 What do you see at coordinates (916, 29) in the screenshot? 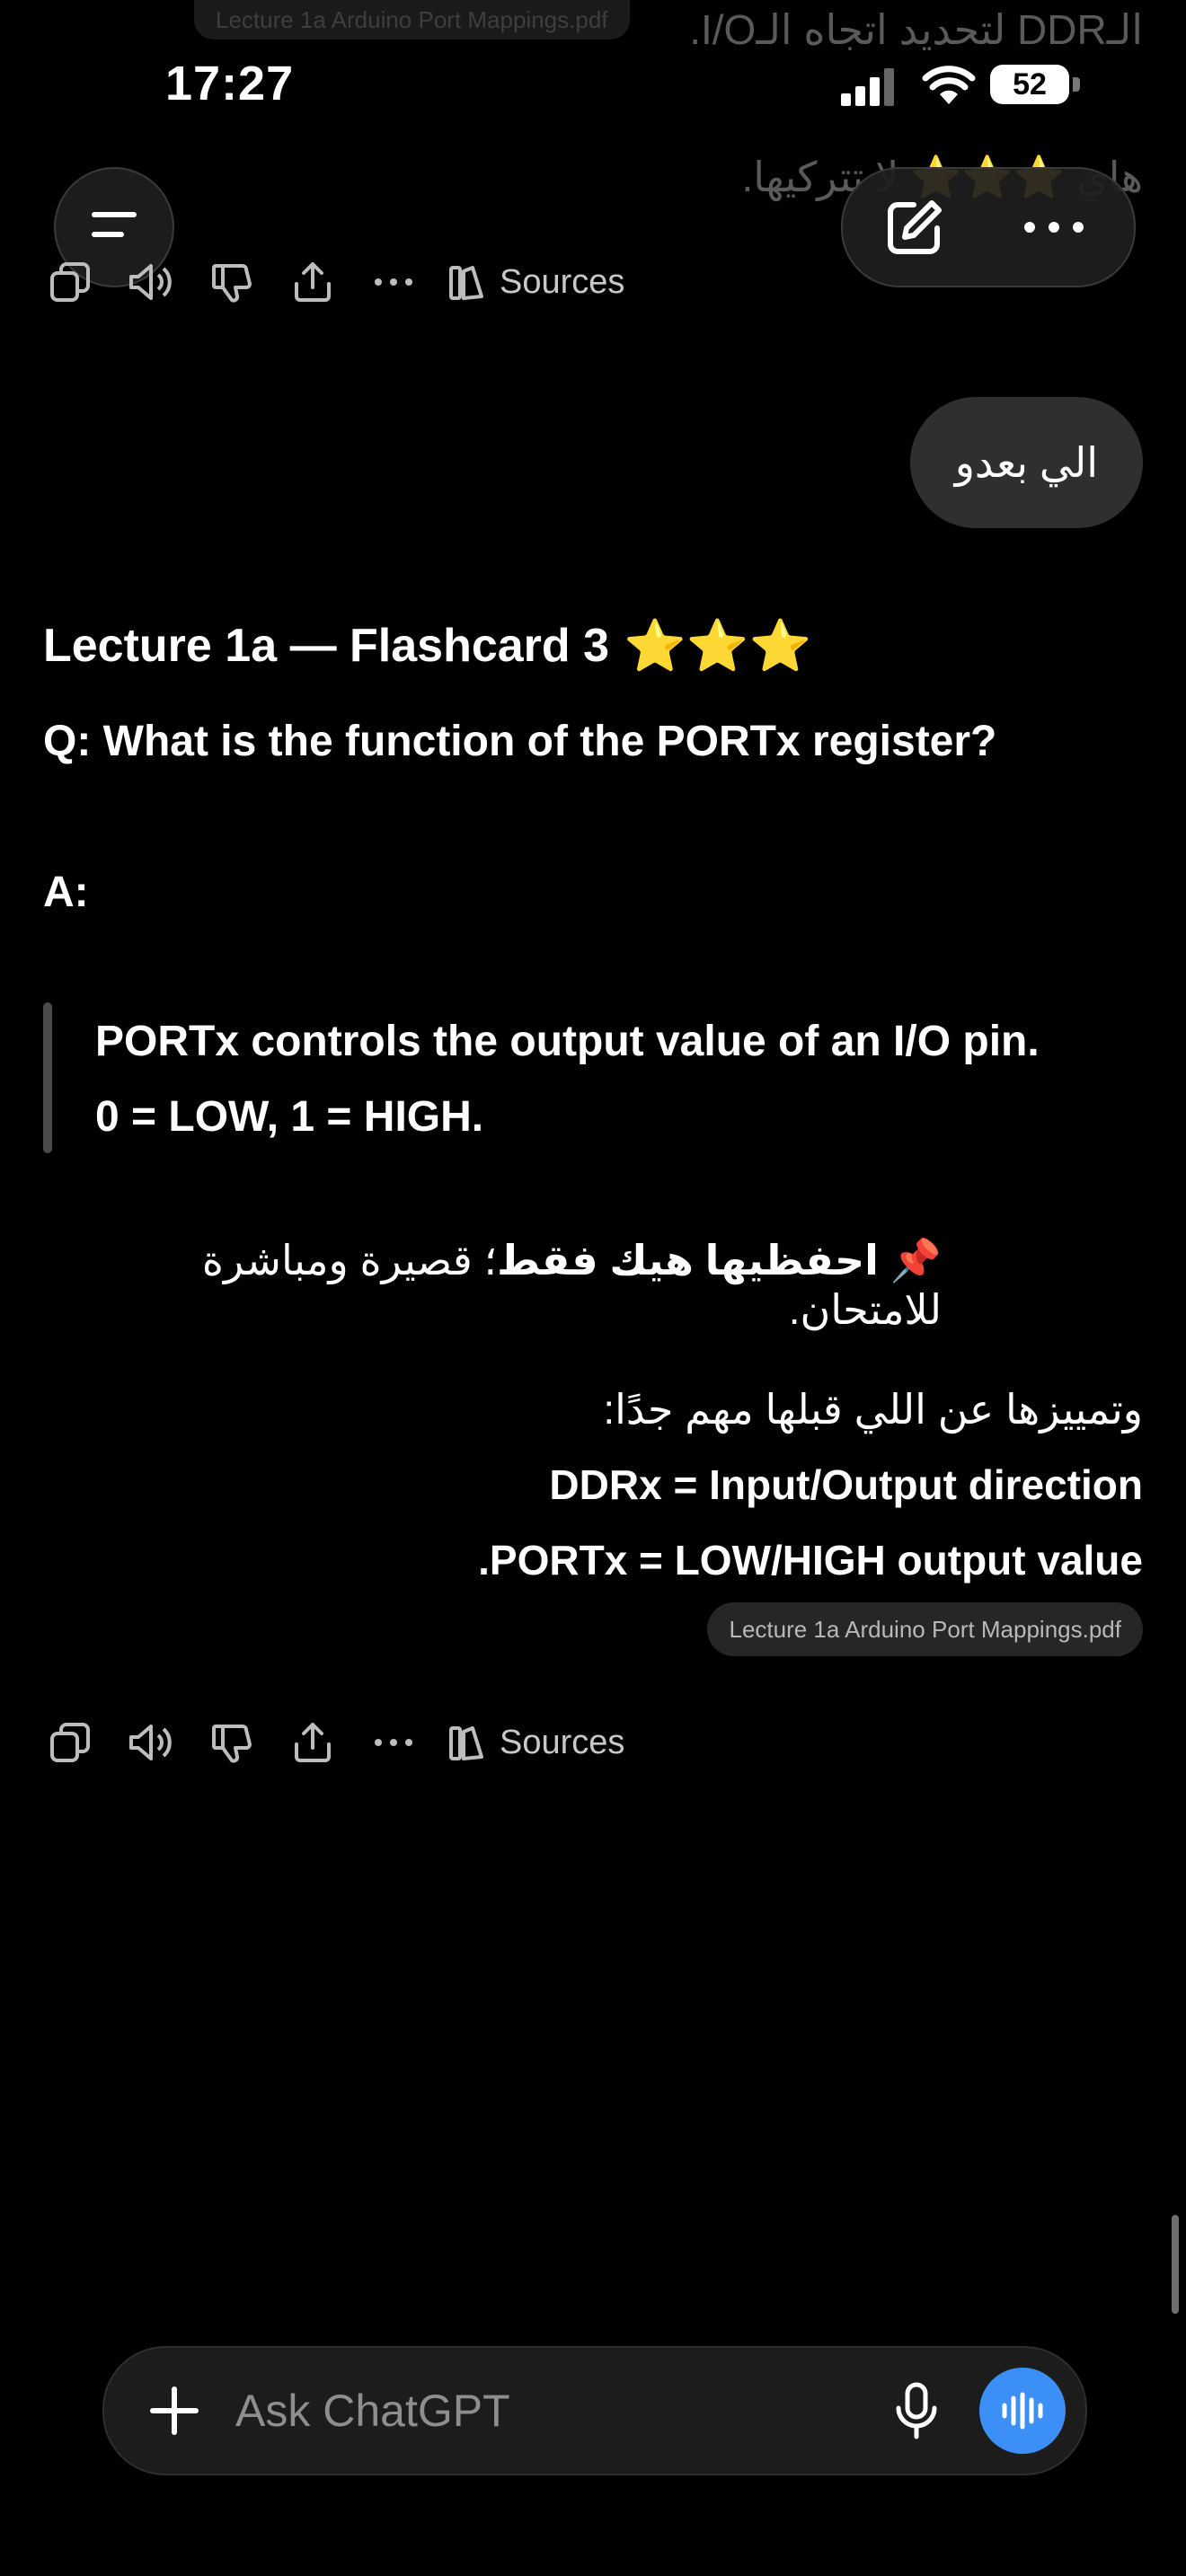
I see `previous-message-line-1: الـDDR لتحديد اتجاه الـI/O.` at bounding box center [916, 29].